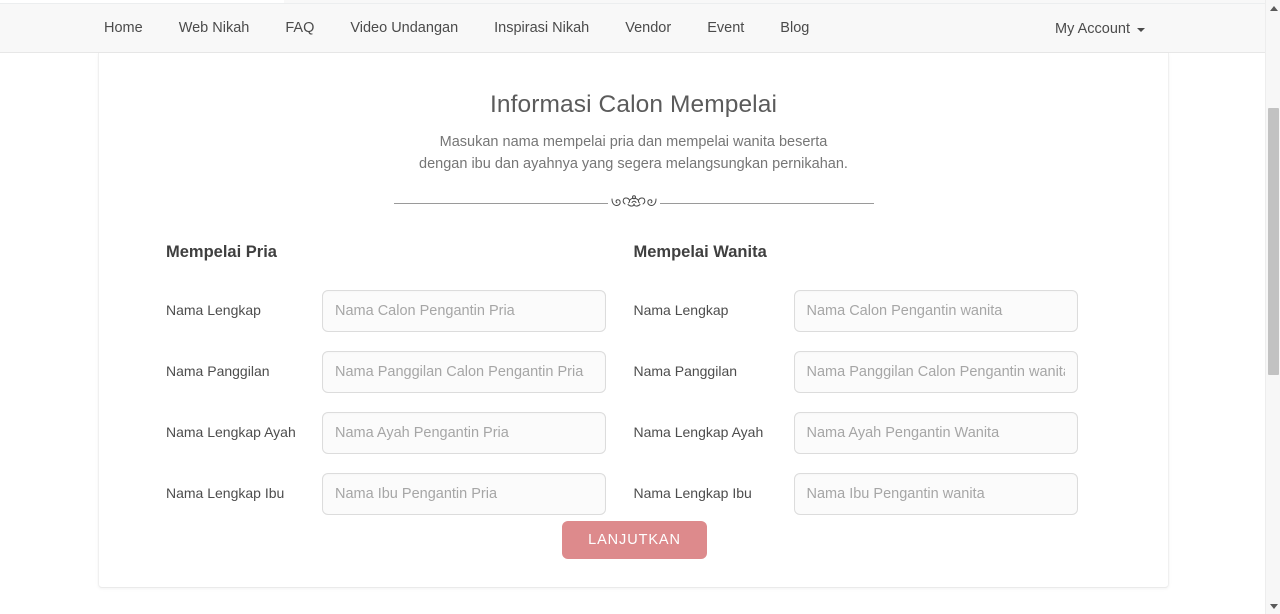  I want to click on bride-nickname-input, so click(935, 372).